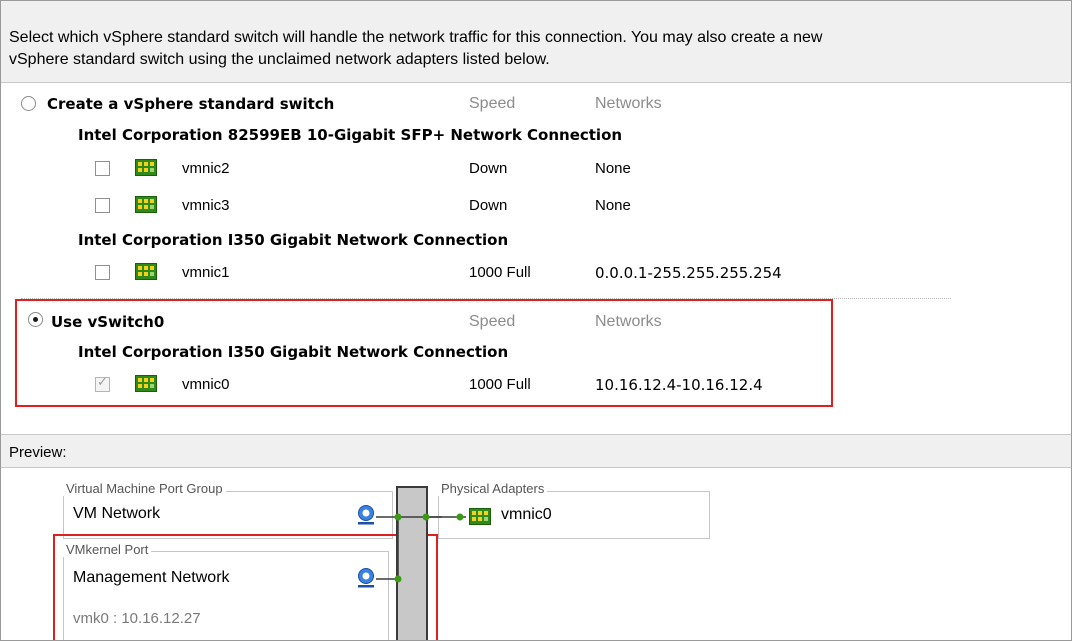 The width and height of the screenshot is (1072, 641). What do you see at coordinates (28, 103) in the screenshot?
I see `create-switch-radio` at bounding box center [28, 103].